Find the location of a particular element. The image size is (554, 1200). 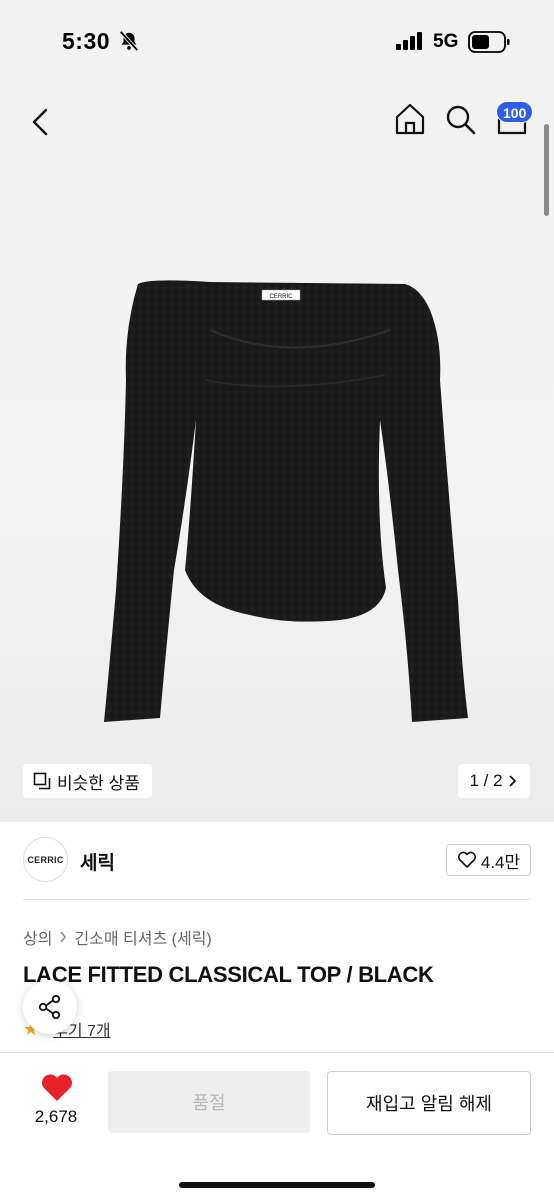

status-time: 5:30 is located at coordinates (86, 41).